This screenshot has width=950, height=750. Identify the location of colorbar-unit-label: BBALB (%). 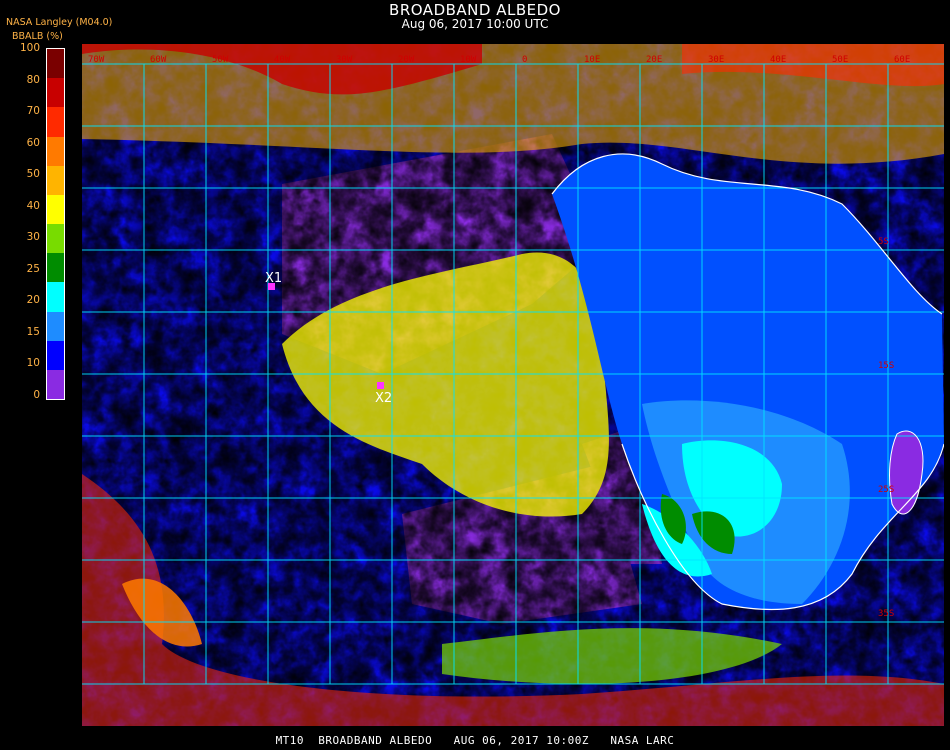
(37, 36).